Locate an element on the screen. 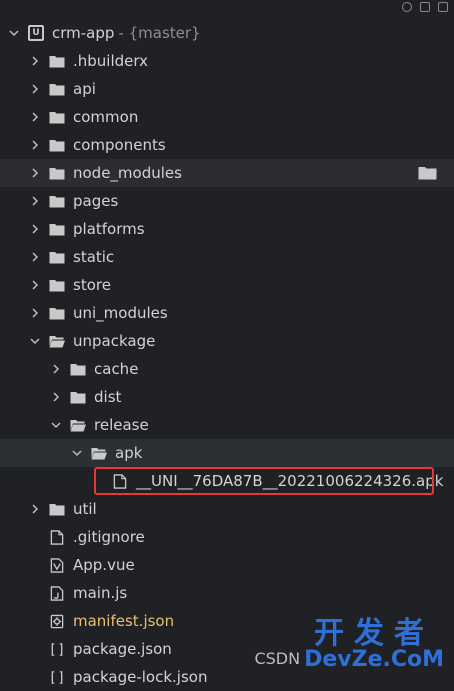 This screenshot has width=454, height=691. tree-file-item: __UNI__76DA87B__20221006224326.apk is located at coordinates (227, 481).